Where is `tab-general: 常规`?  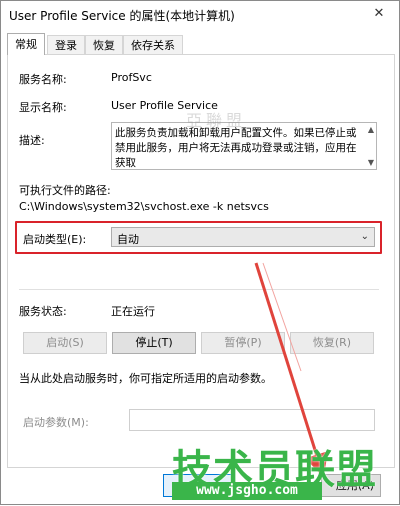 tab-general: 常规 is located at coordinates (26, 44).